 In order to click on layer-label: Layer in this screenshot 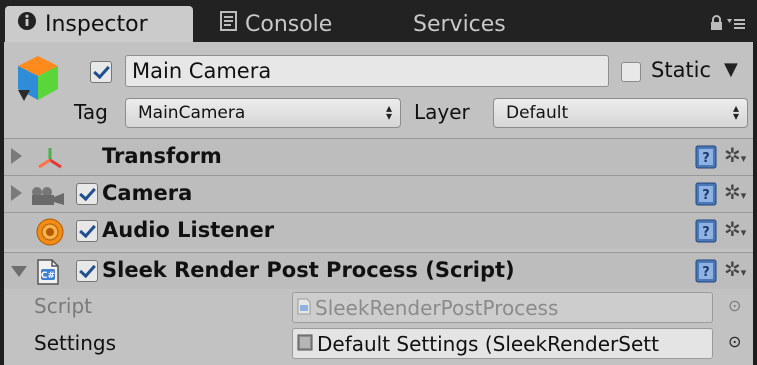, I will do `click(442, 112)`.